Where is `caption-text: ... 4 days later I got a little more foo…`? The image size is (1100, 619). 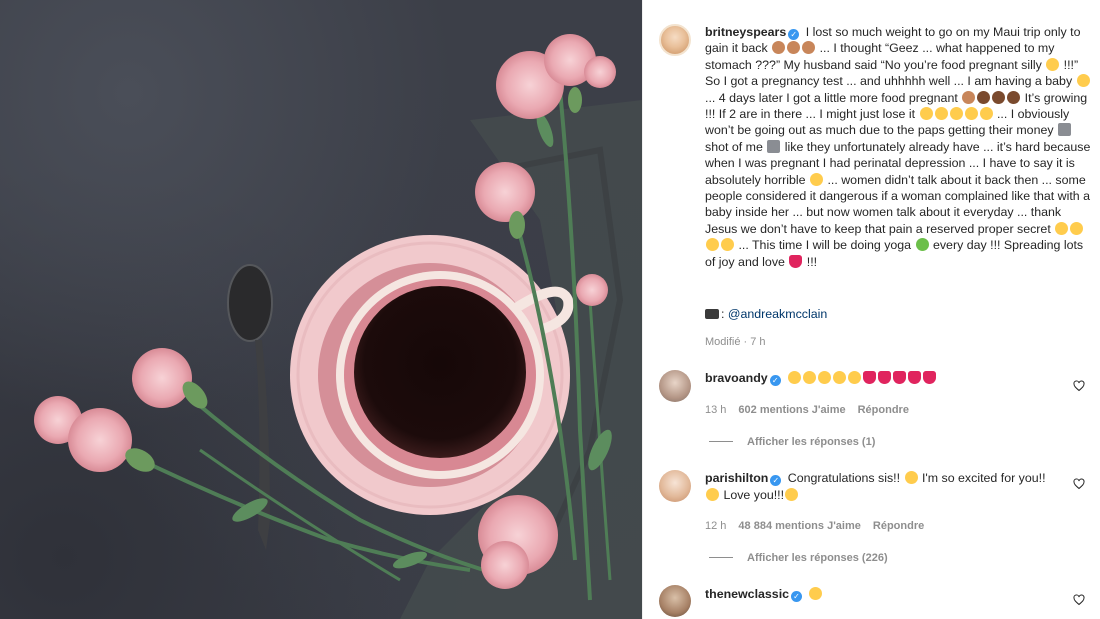 caption-text: ... 4 days later I got a little more foo… is located at coordinates (833, 97).